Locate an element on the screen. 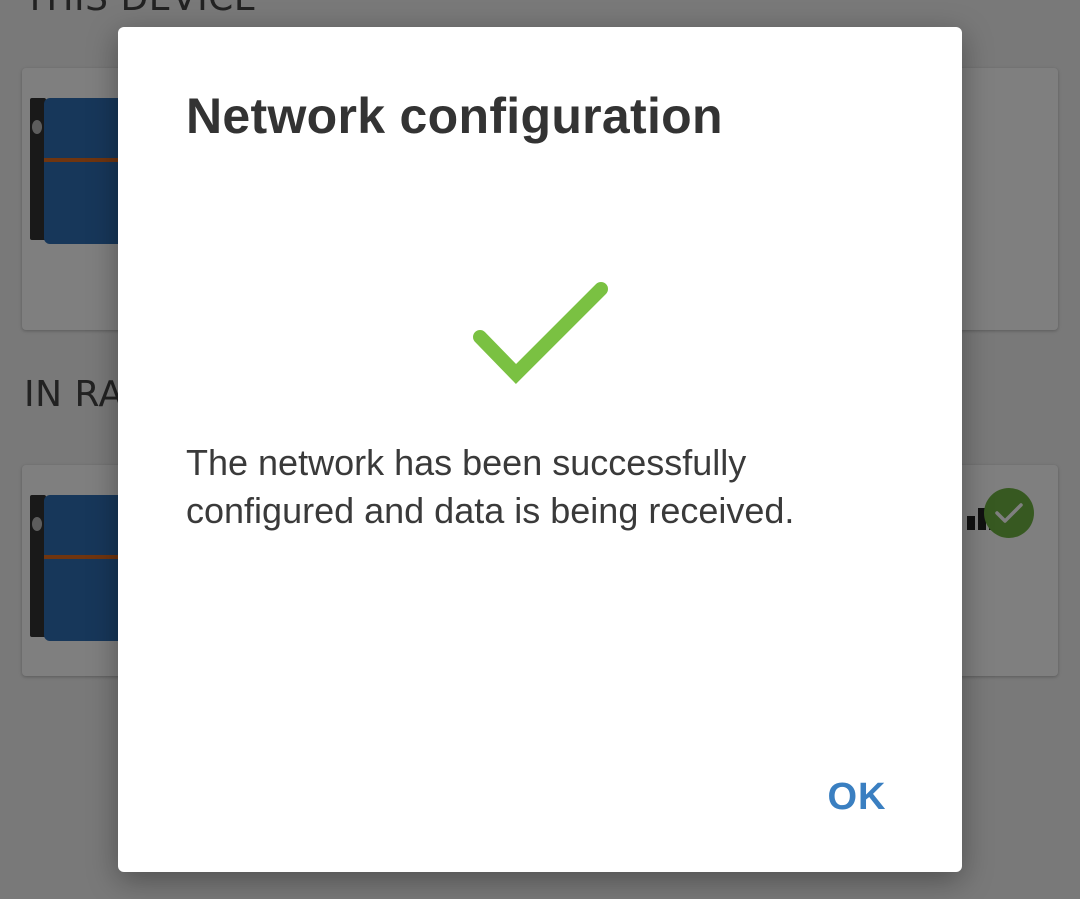  checkmark-icon is located at coordinates (540, 333).